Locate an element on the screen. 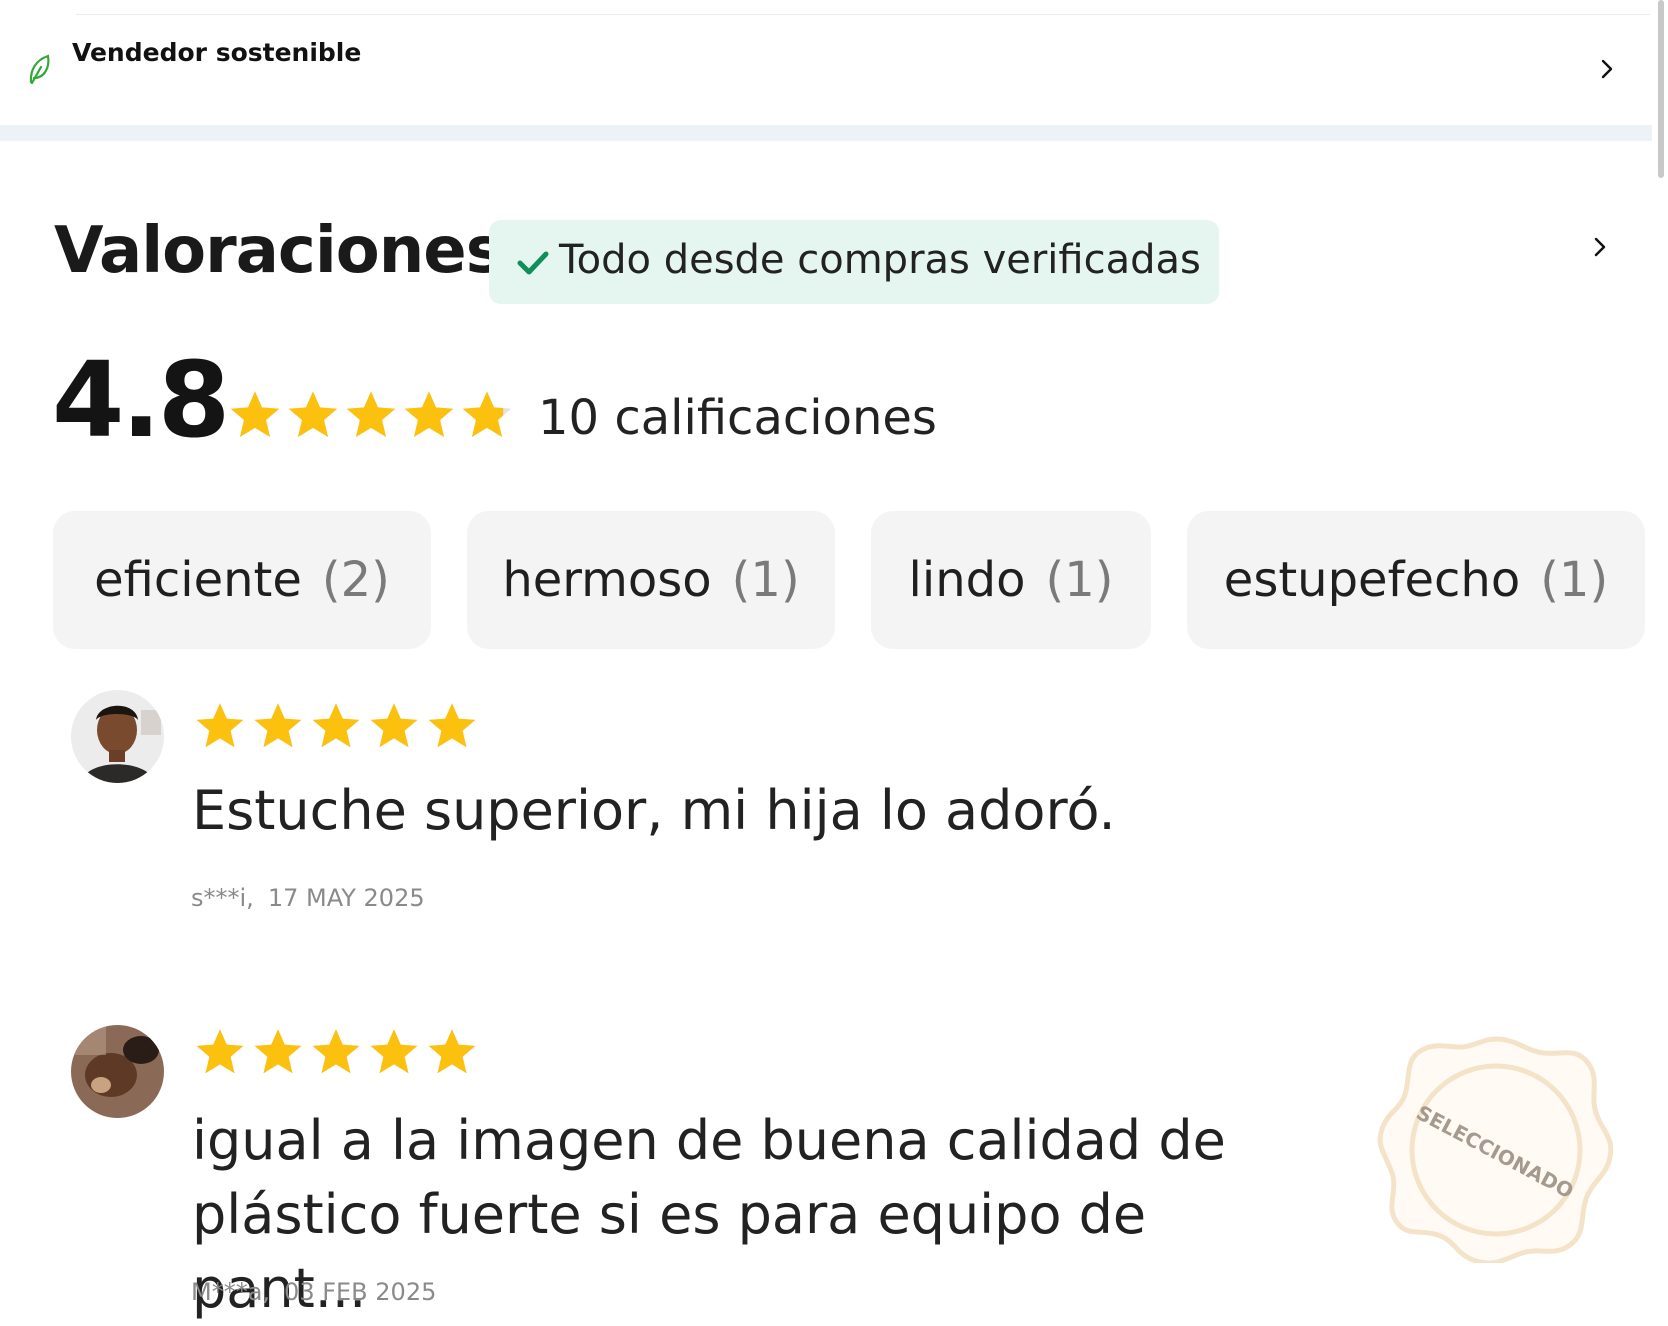  review-author: M***a, is located at coordinates (231, 1292).